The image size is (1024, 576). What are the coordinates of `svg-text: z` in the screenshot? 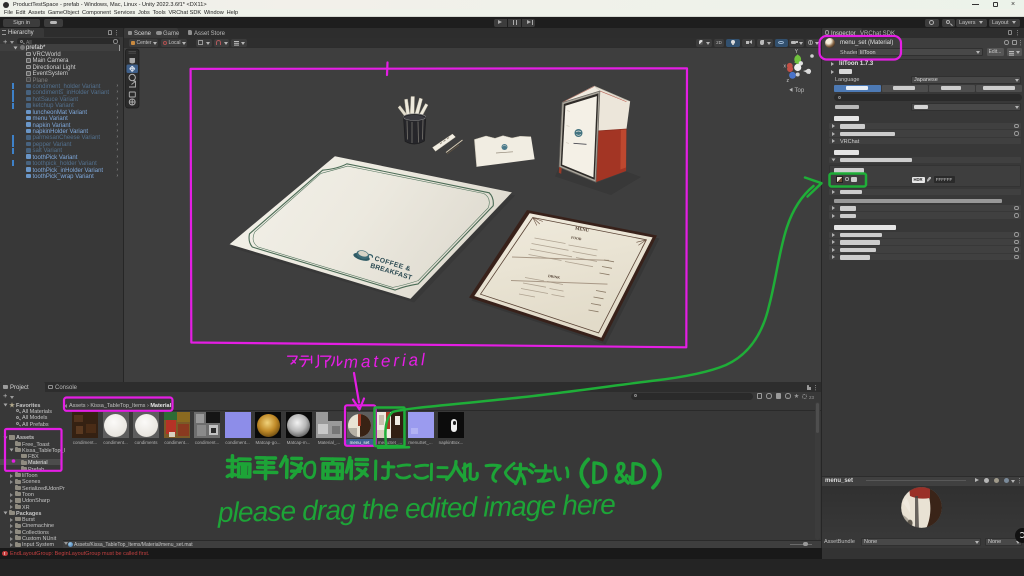 It's located at (788, 81).